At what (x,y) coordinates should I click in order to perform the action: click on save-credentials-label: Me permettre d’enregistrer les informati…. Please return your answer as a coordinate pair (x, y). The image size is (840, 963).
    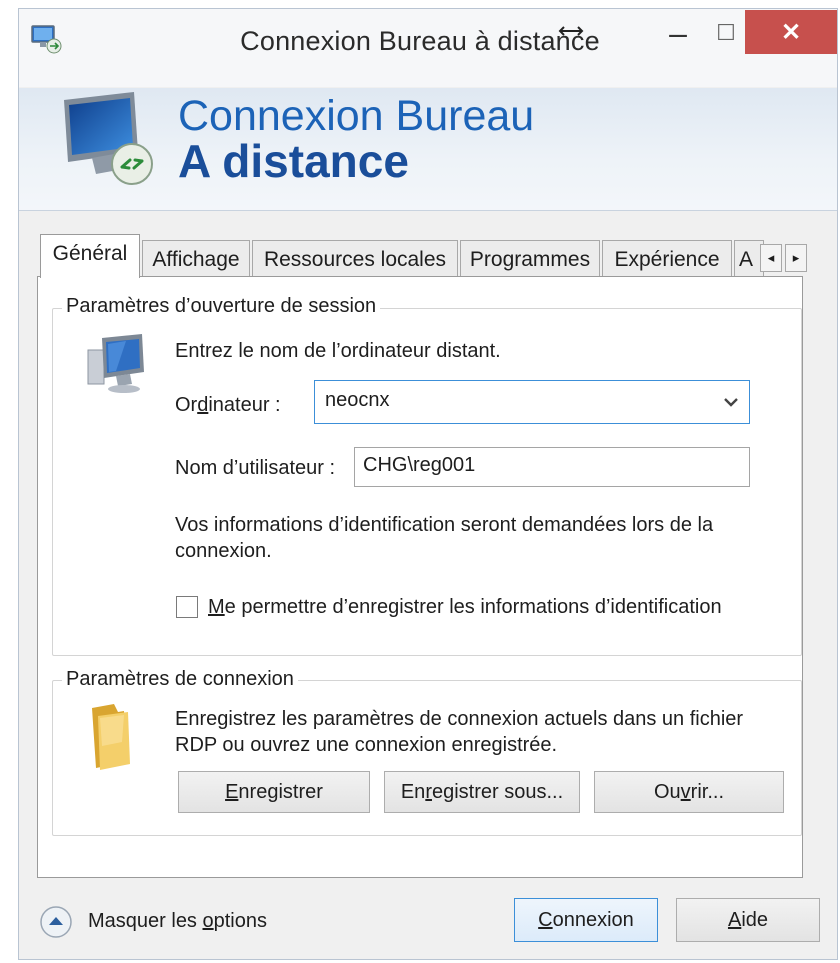
    Looking at the image, I should click on (465, 607).